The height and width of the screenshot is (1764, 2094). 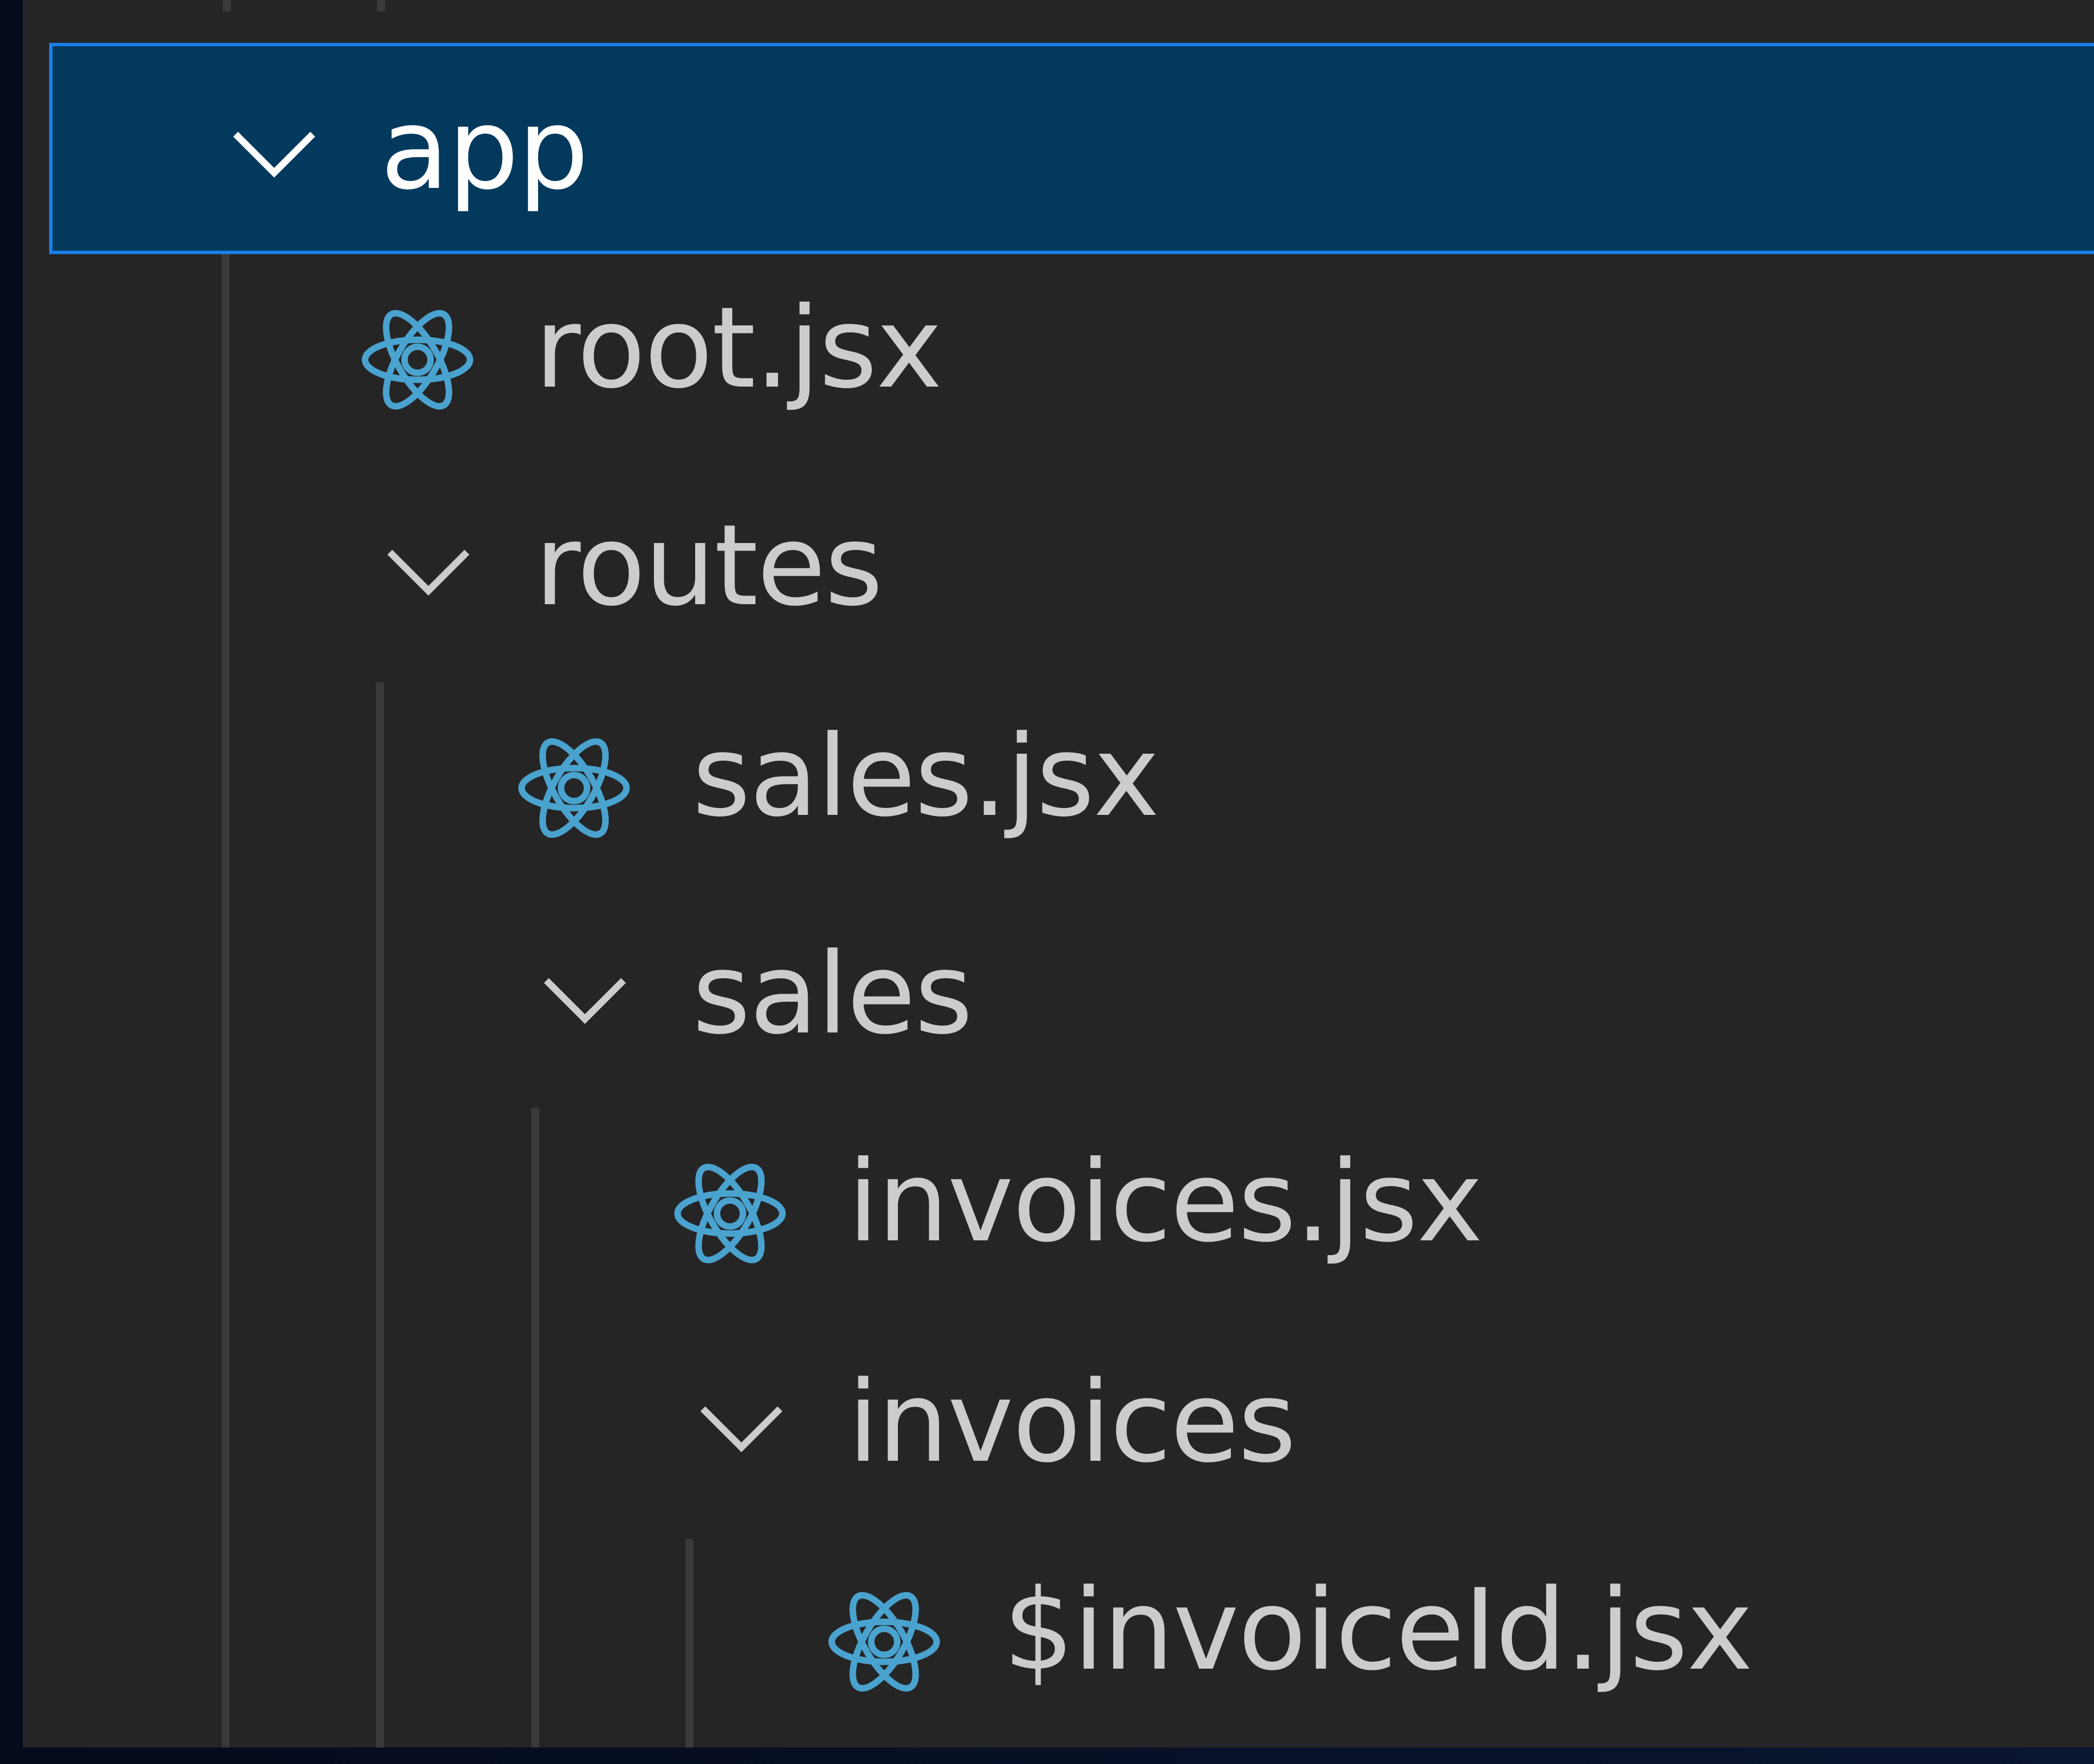 I want to click on tree-item-label: sales.jsx, so click(x=926, y=777).